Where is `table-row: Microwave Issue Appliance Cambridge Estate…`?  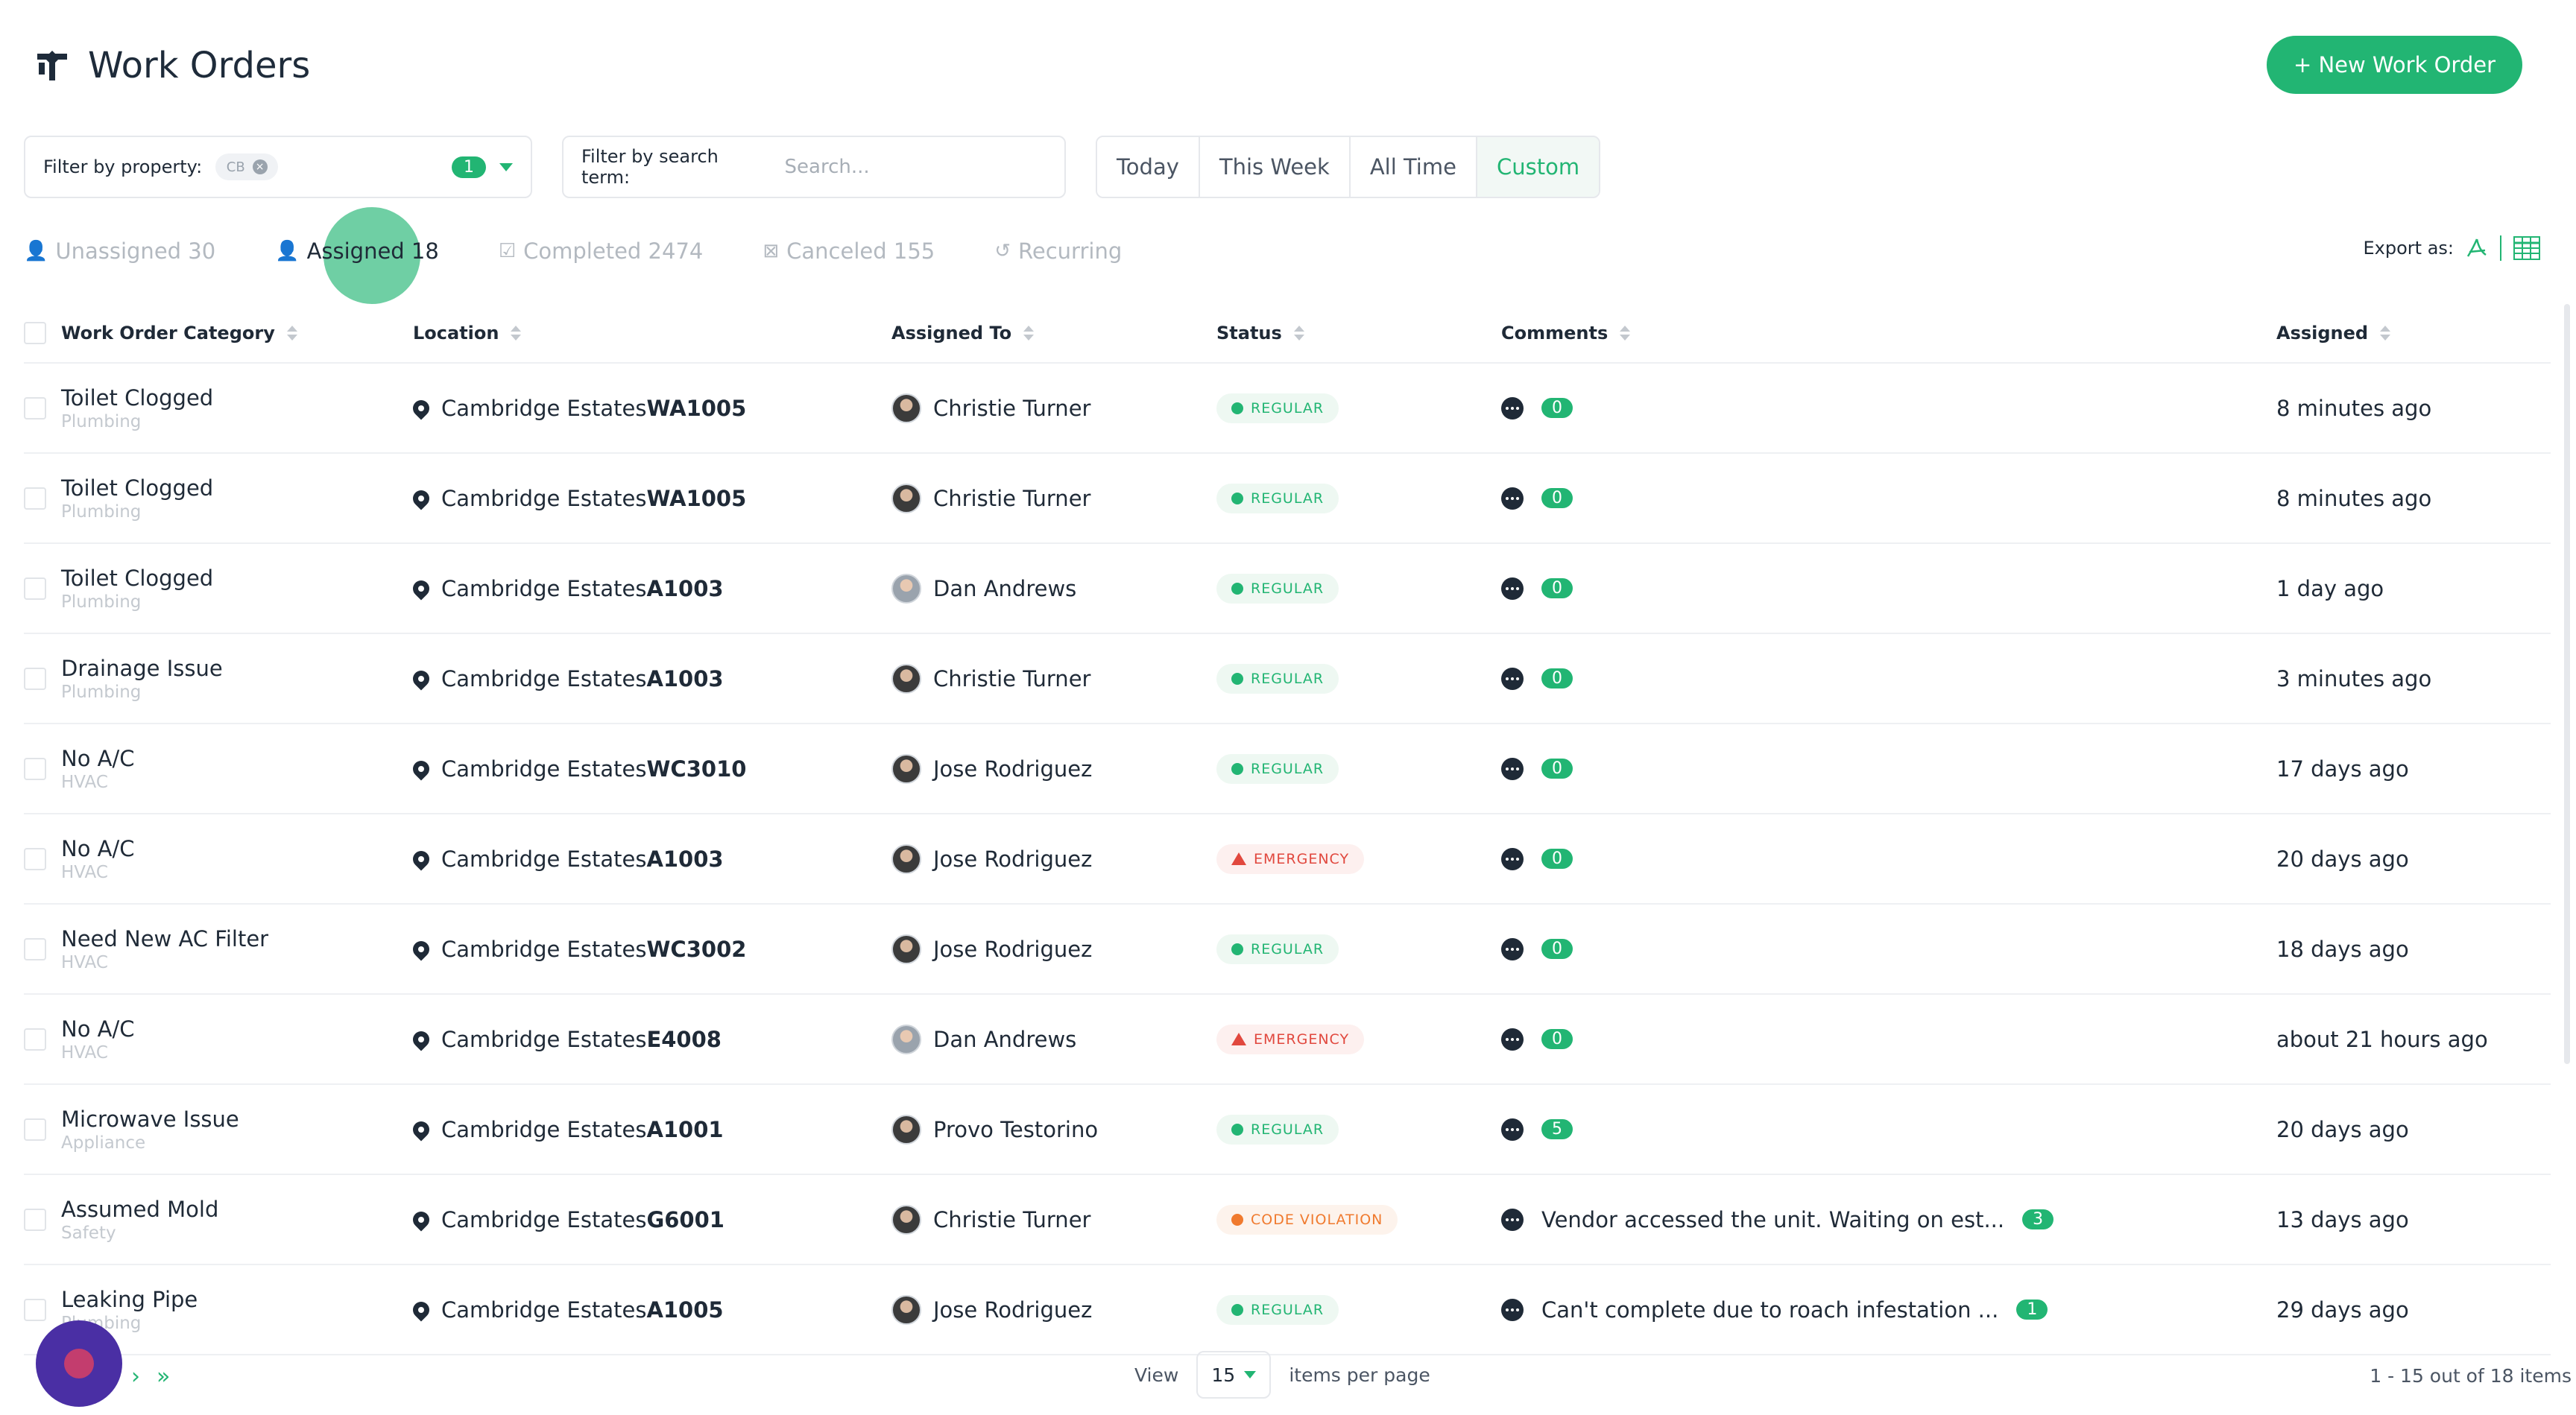
table-row: Microwave Issue Appliance Cambridge Estate… is located at coordinates (1287, 1130).